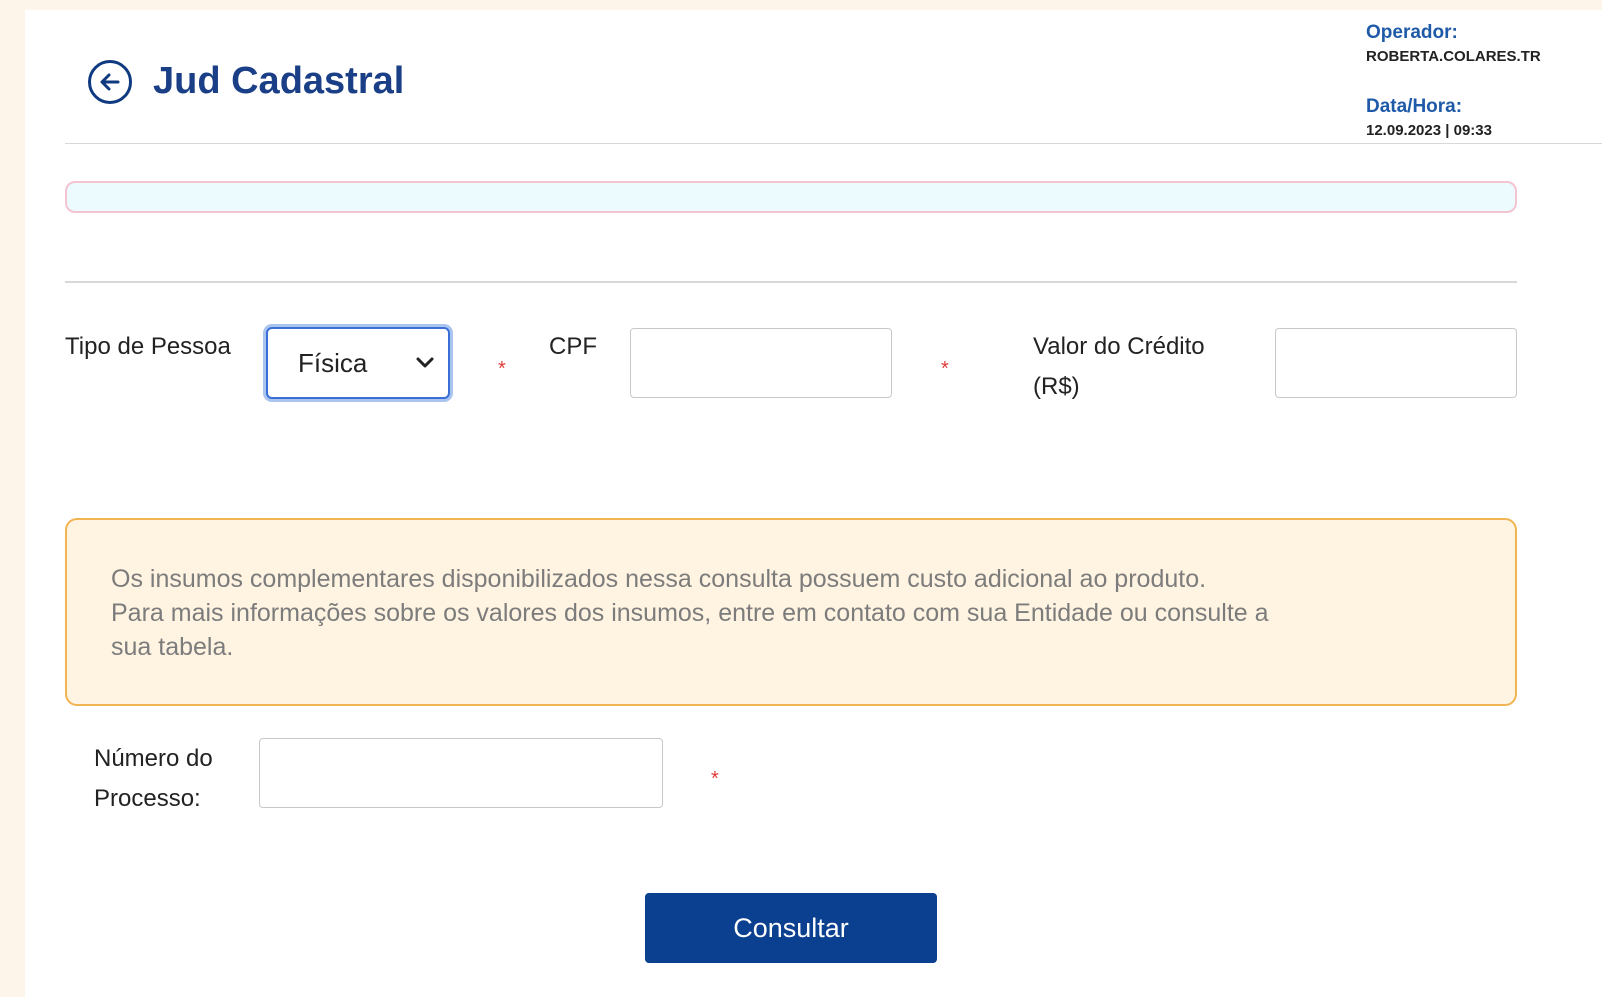 The height and width of the screenshot is (997, 1602). I want to click on section-divider, so click(791, 282).